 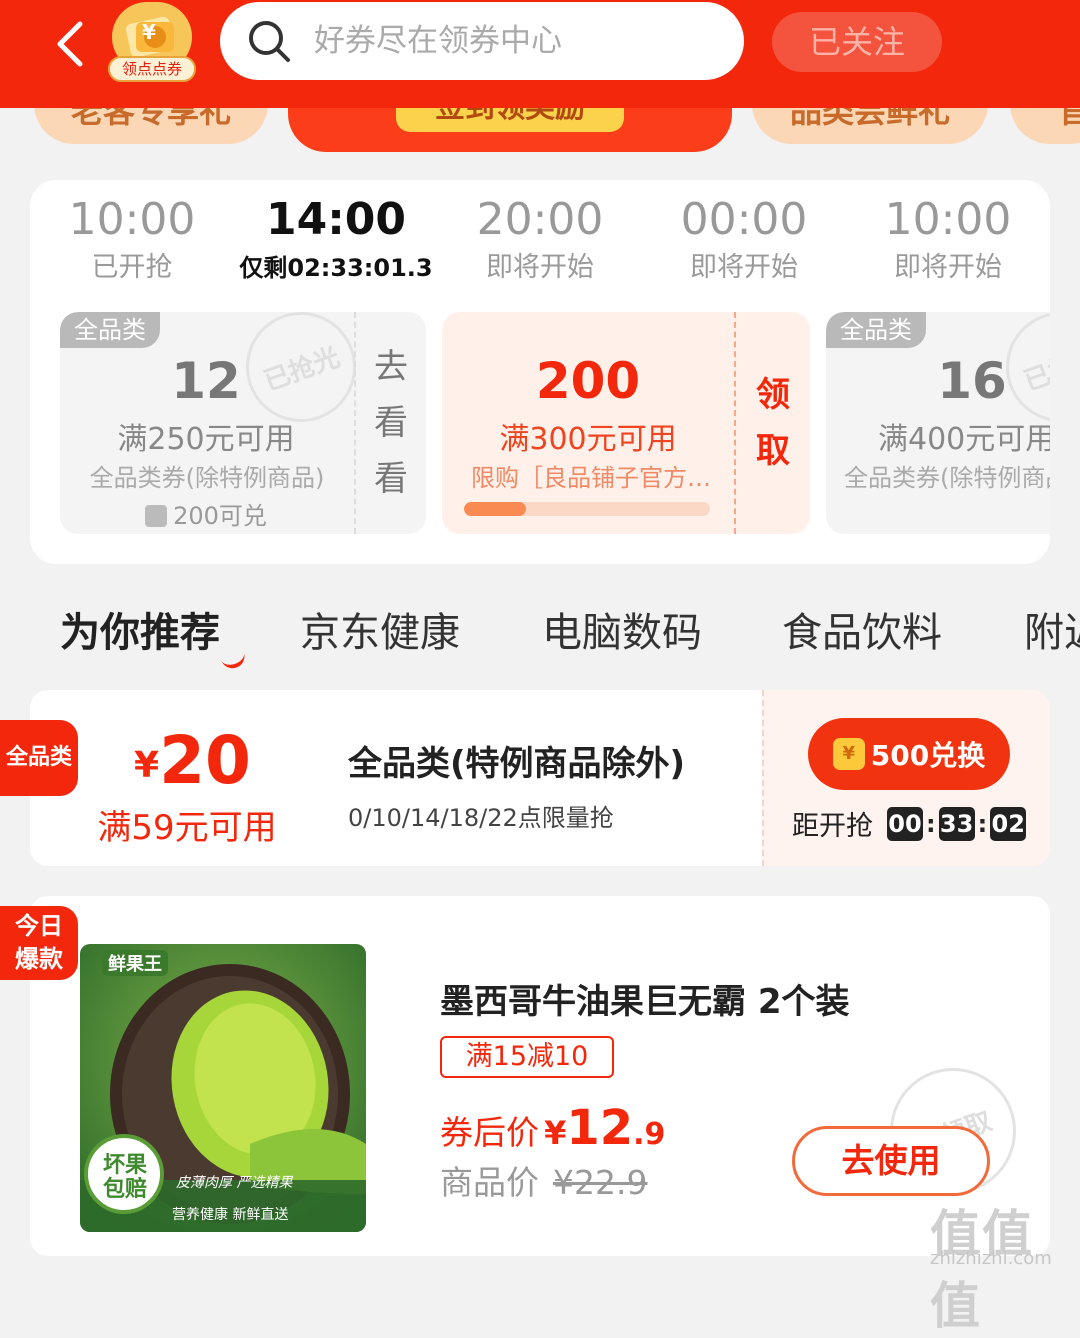 I want to click on time-slot: 10:00 即将开始, so click(x=948, y=241).